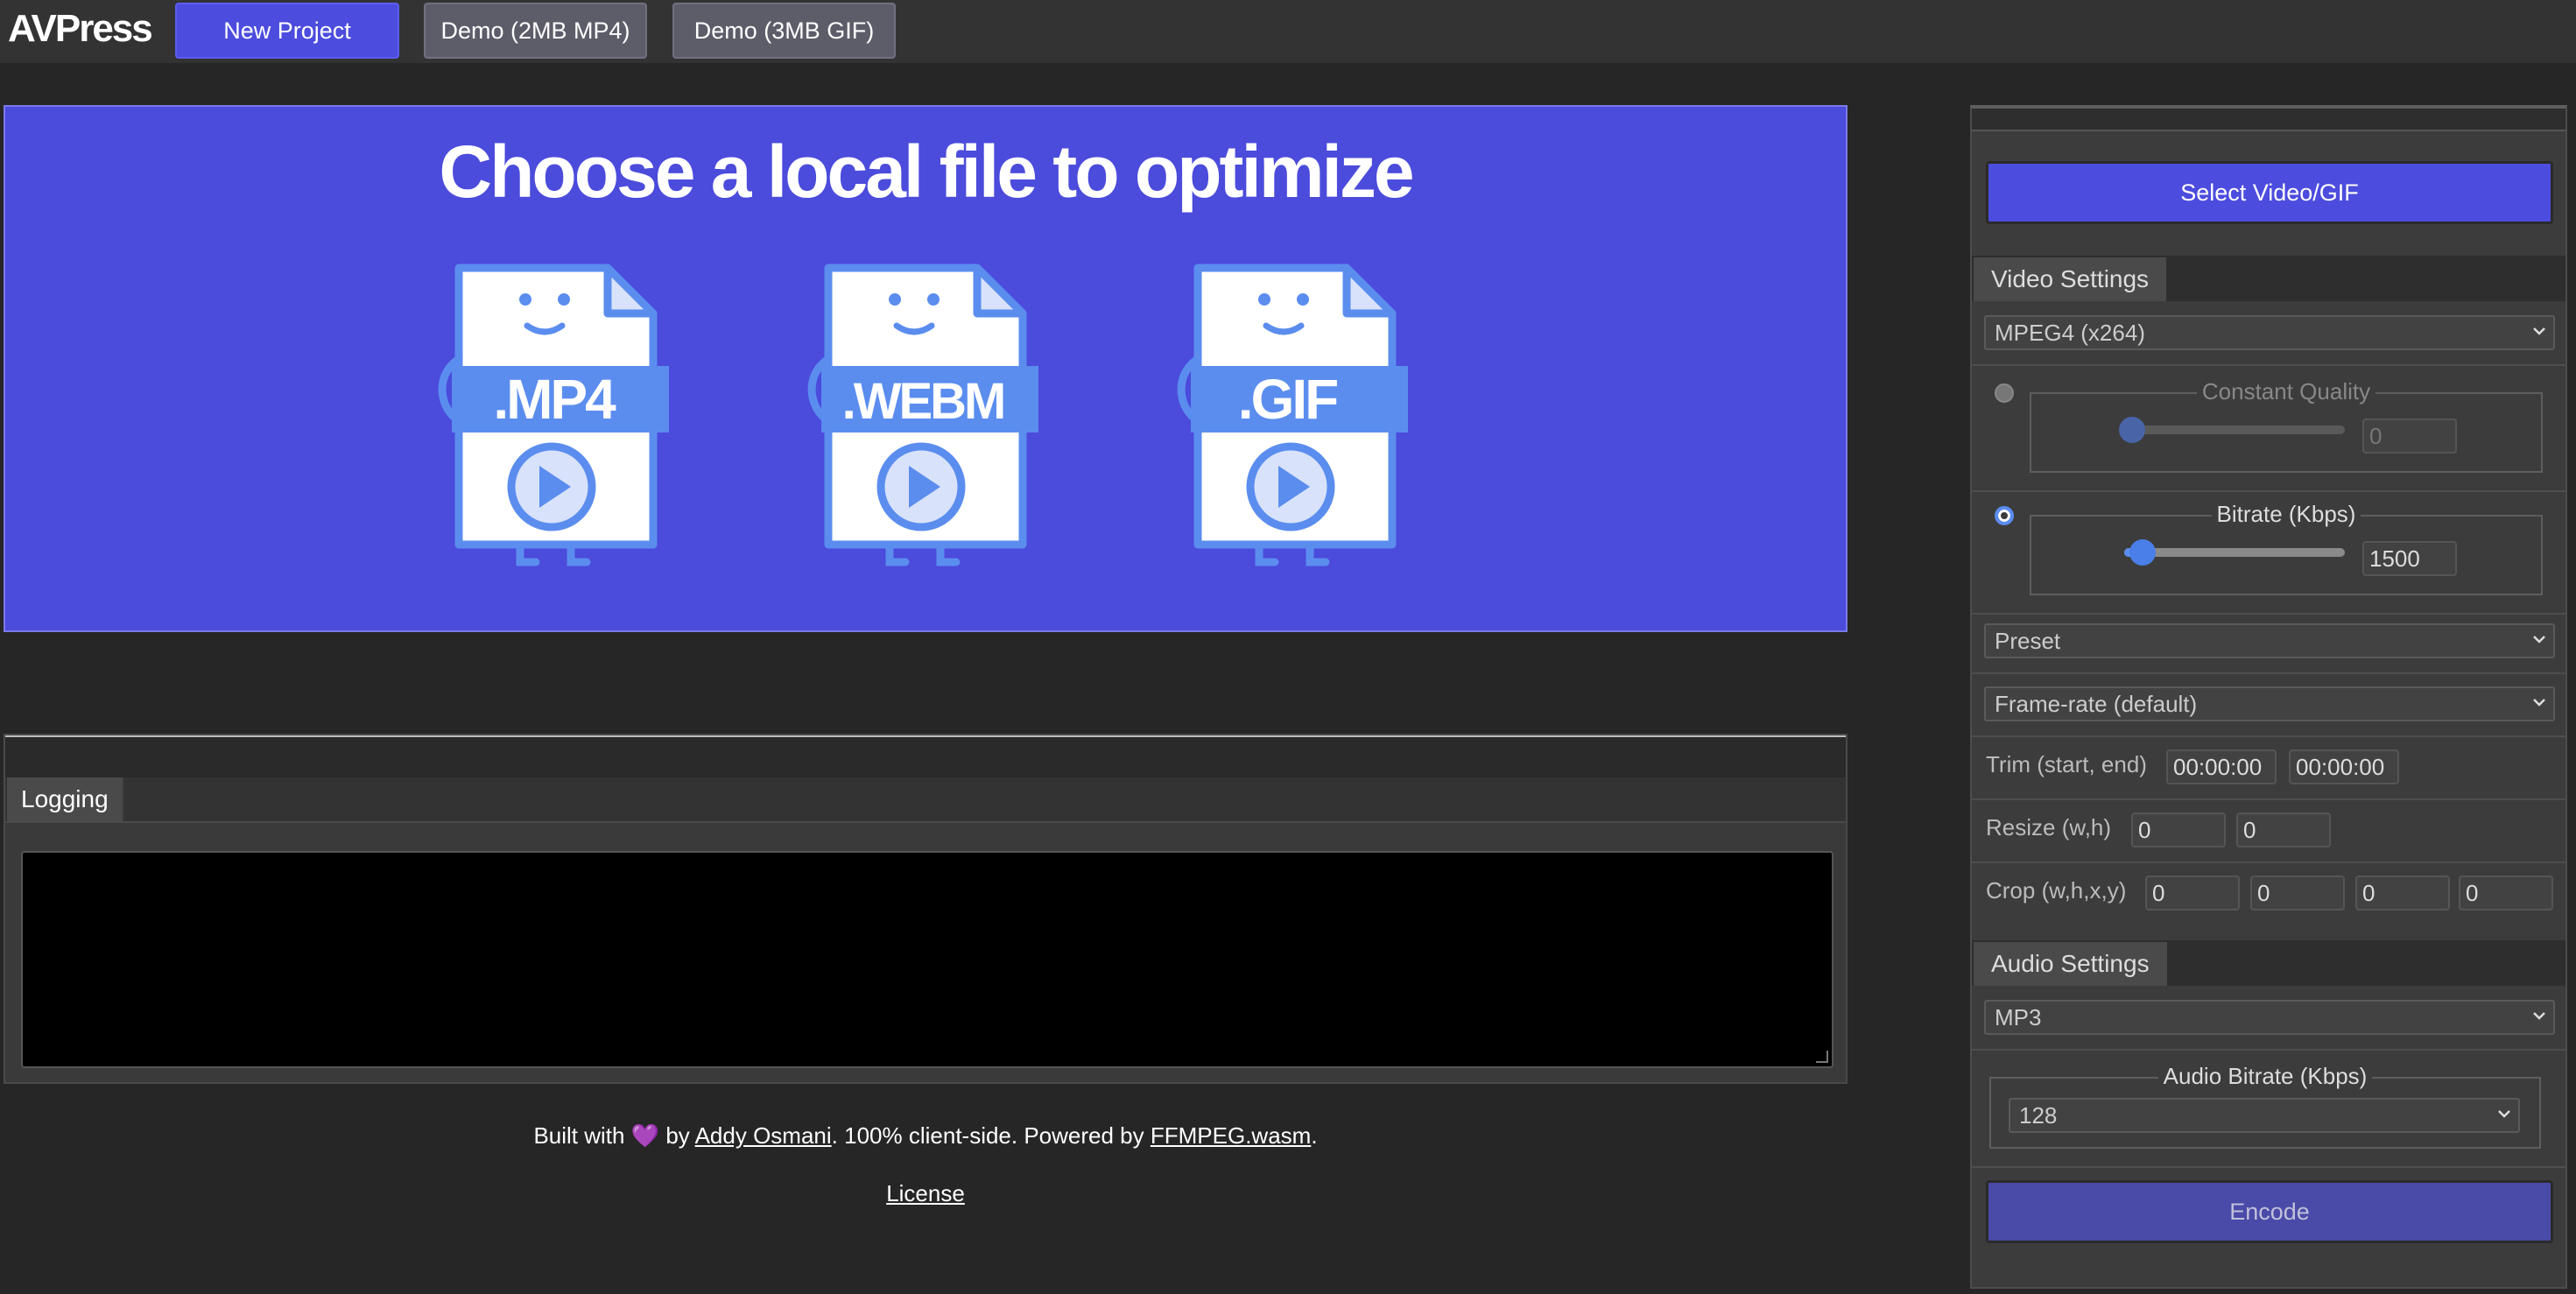 The width and height of the screenshot is (2576, 1294). I want to click on encode-button: Encode, so click(2269, 1211).